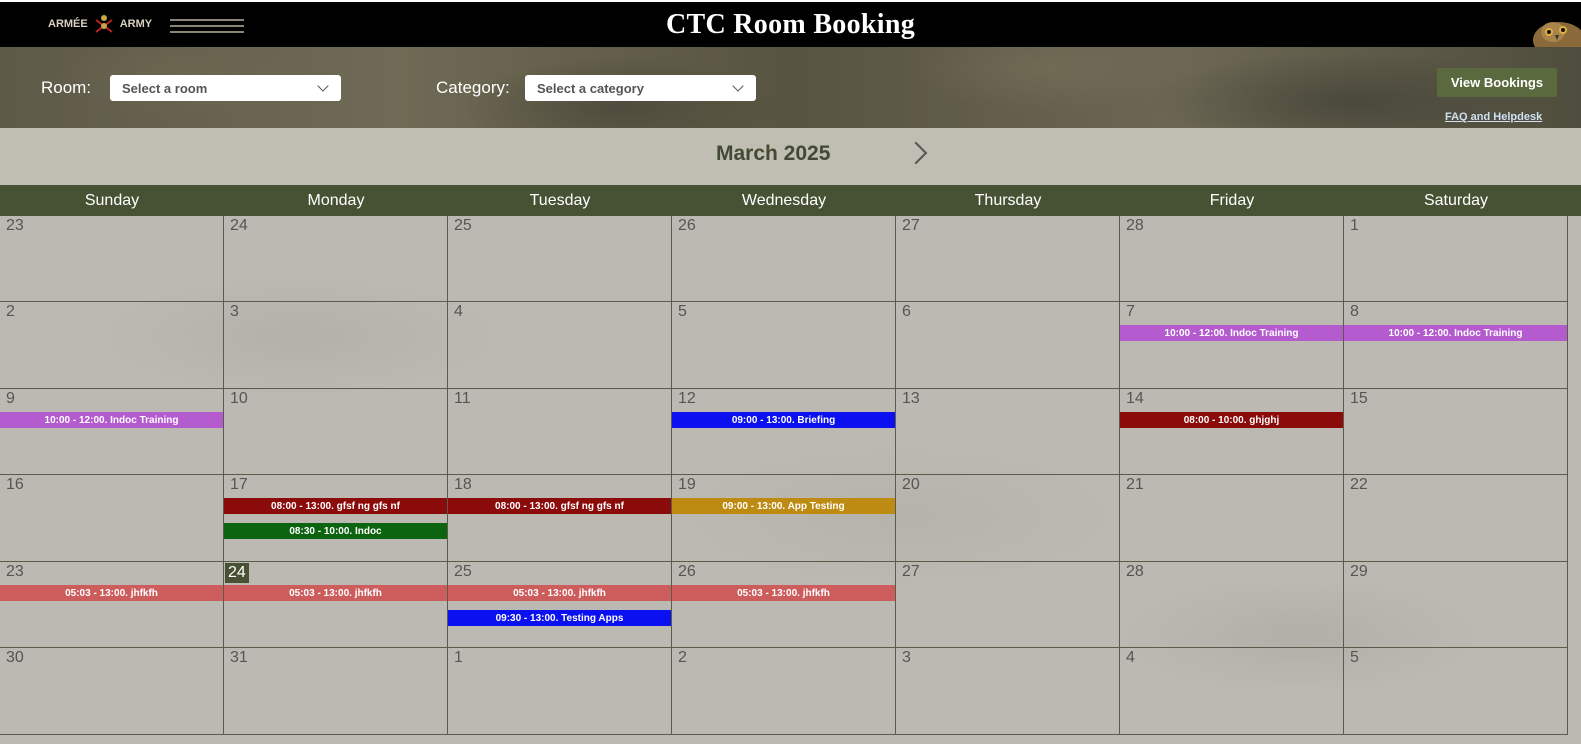 The width and height of the screenshot is (1581, 744). What do you see at coordinates (784, 518) in the screenshot?
I see `day-cell: 19 09:00 - 13:00. App Testing` at bounding box center [784, 518].